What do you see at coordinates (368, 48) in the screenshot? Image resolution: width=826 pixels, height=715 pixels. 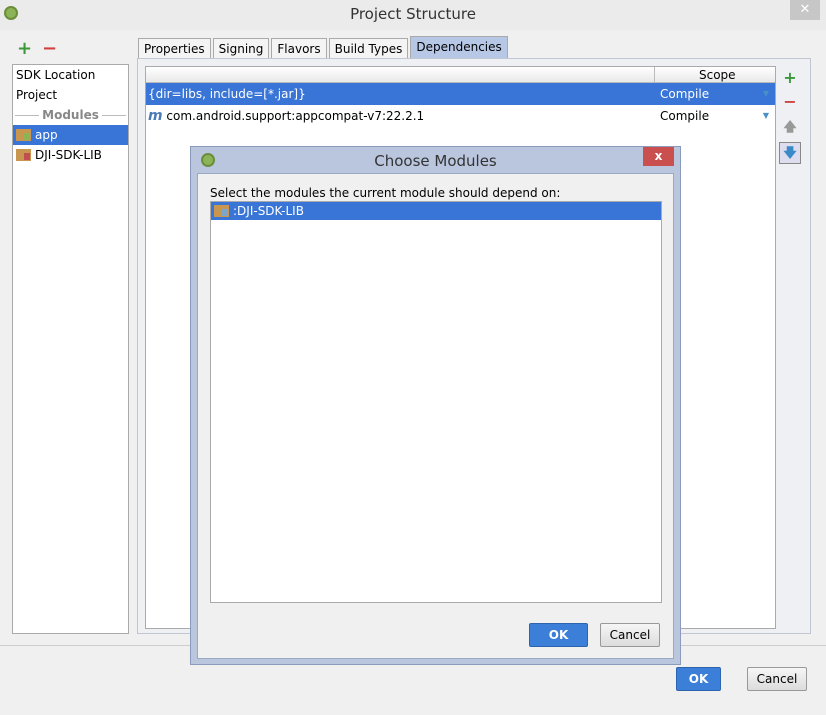 I see `tab-build-types: Build Types` at bounding box center [368, 48].